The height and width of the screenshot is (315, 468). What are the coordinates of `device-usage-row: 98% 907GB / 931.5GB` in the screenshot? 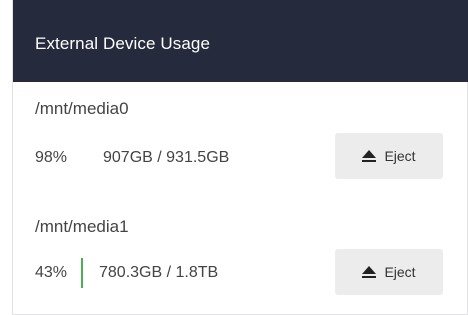 It's located at (132, 158).